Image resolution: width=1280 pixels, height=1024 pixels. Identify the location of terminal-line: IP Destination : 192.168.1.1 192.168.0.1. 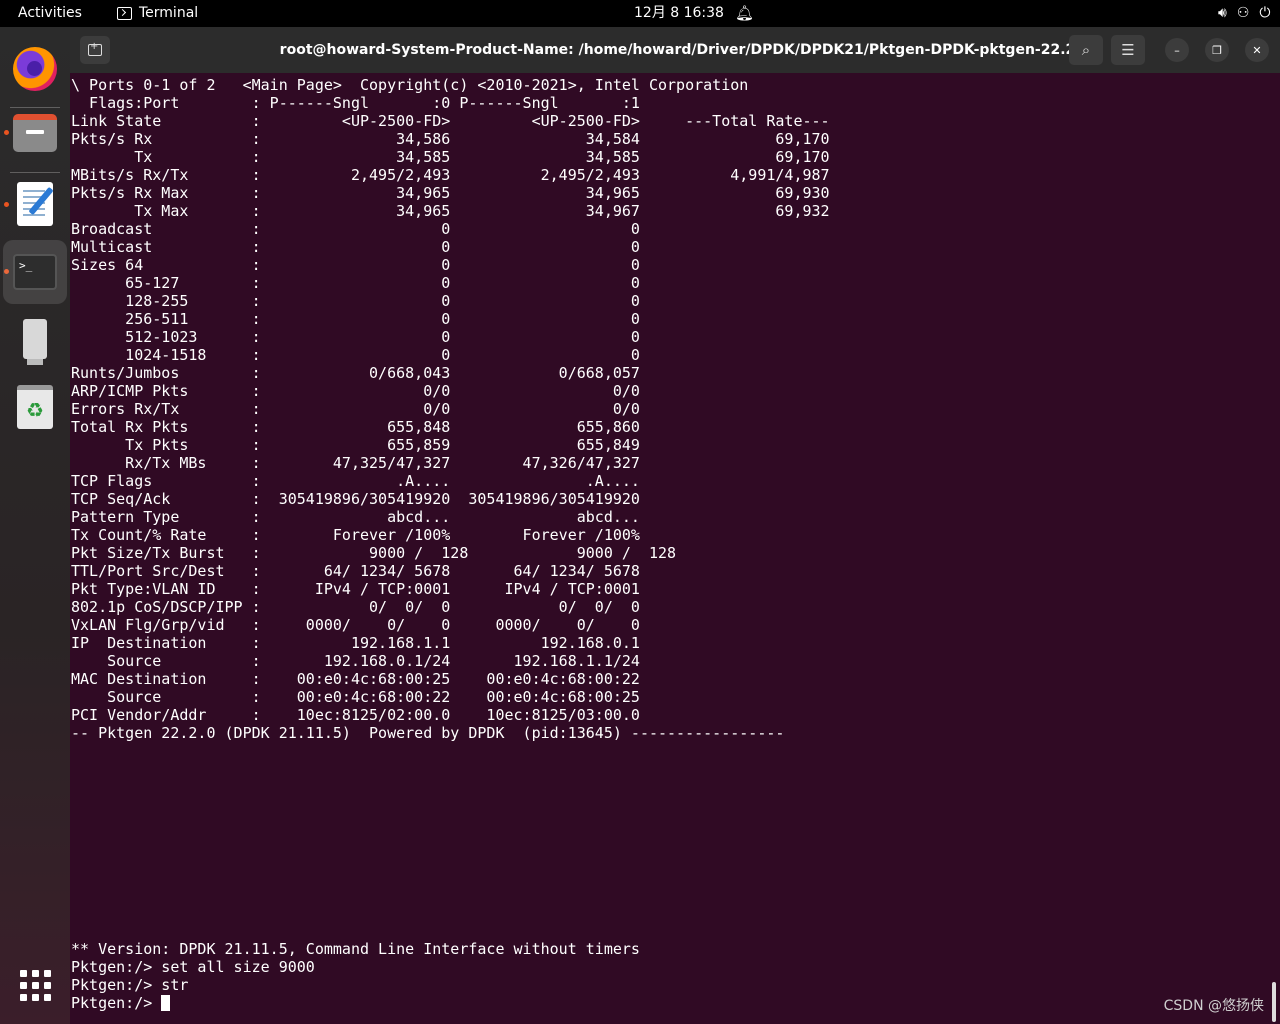
(355, 643).